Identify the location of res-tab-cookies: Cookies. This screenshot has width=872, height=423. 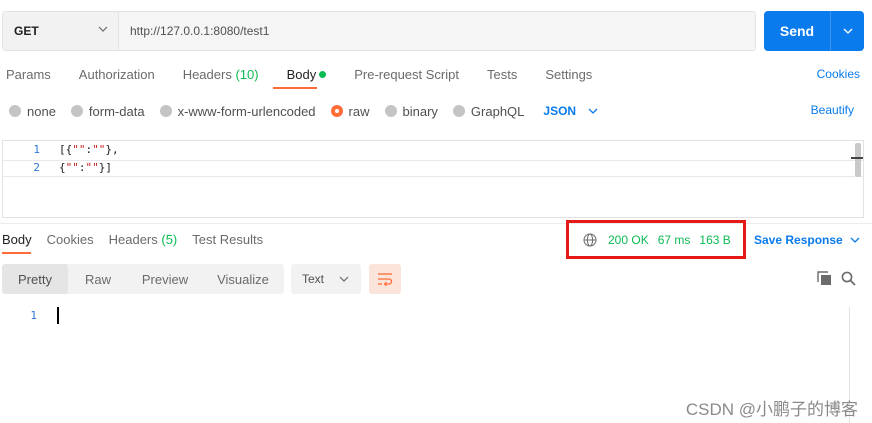
(70, 239).